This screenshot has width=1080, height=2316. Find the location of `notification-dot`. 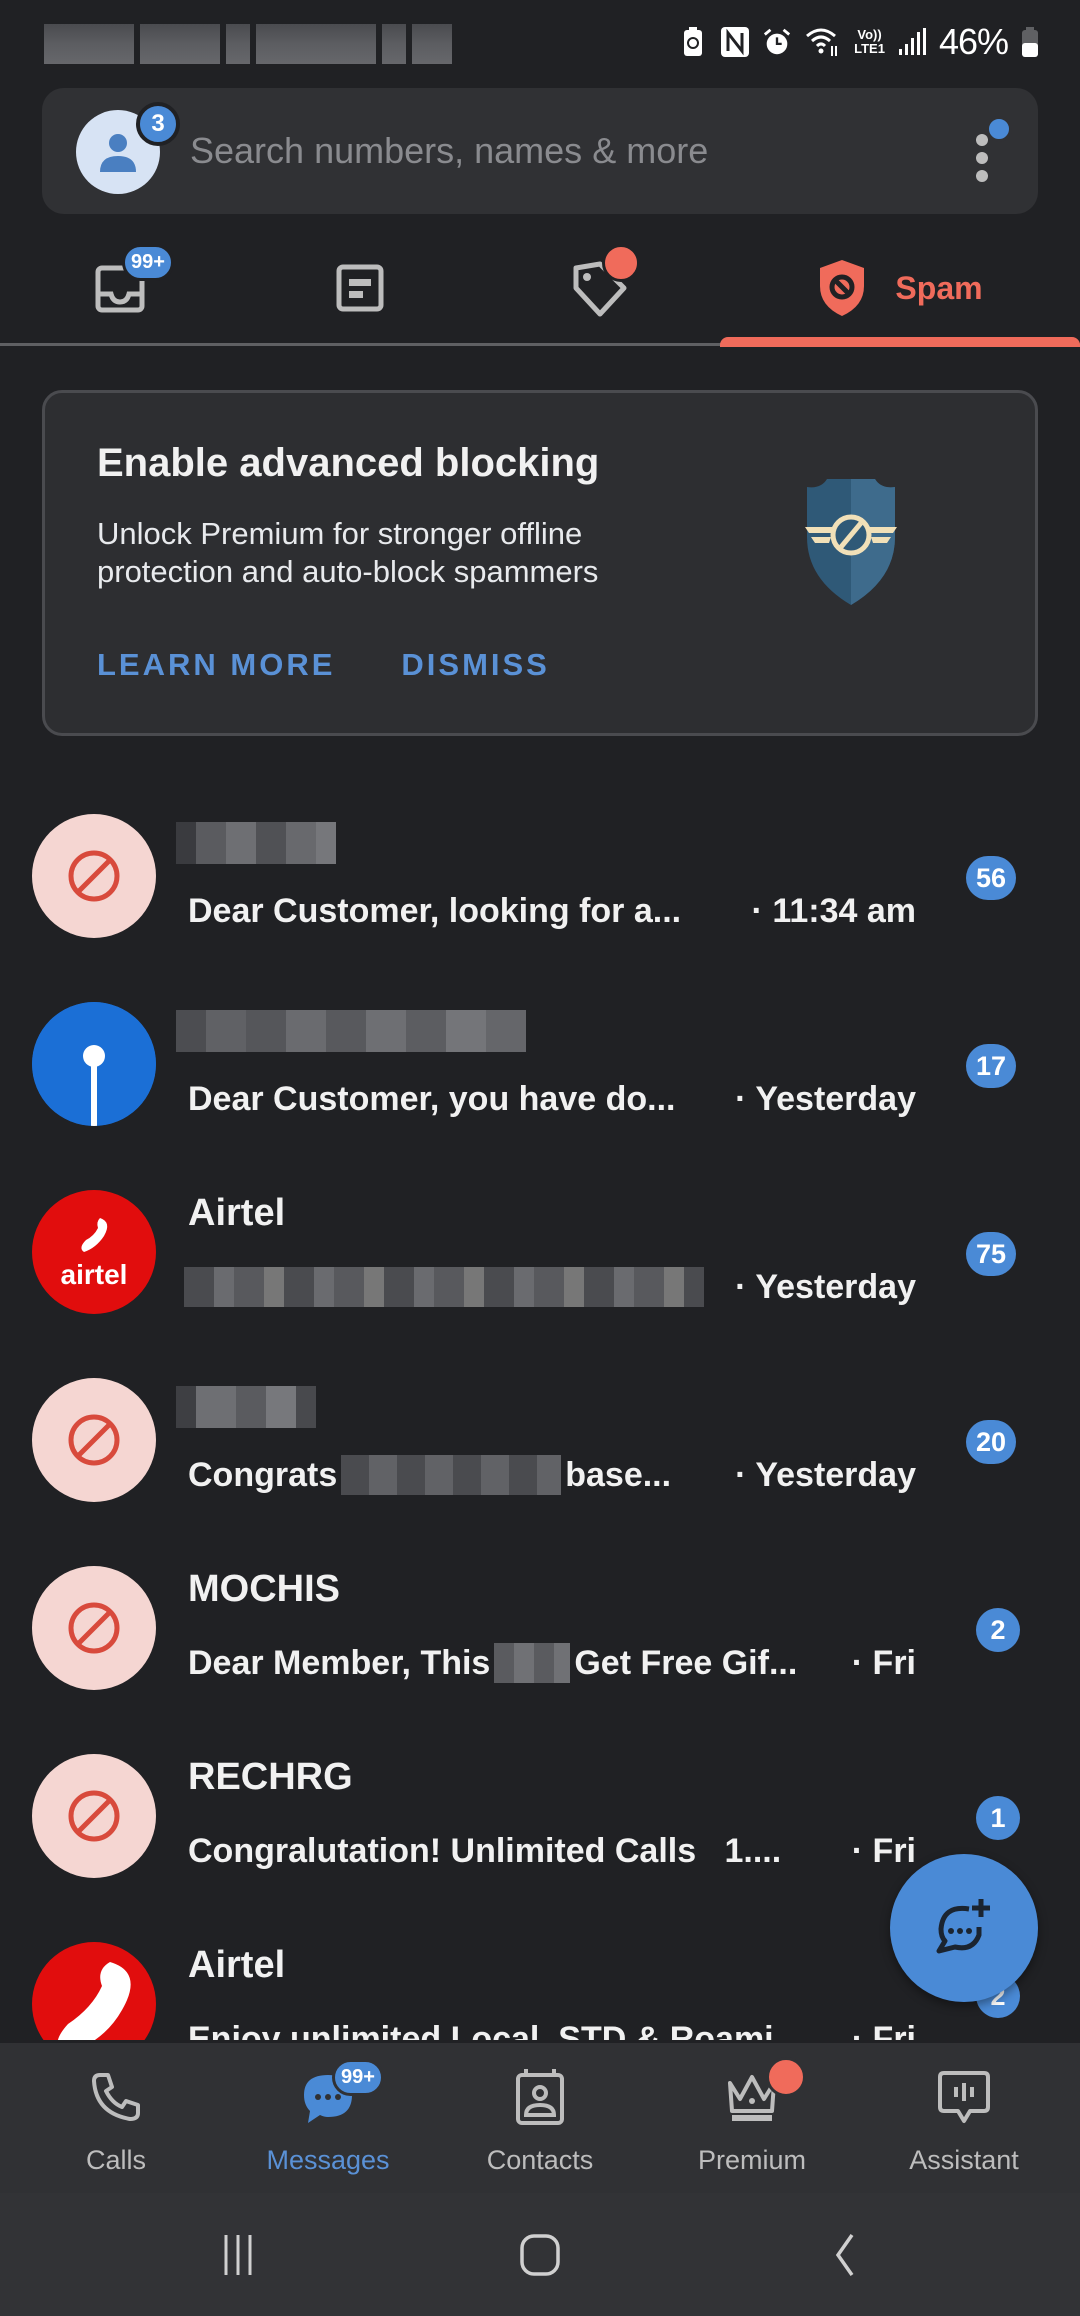

notification-dot is located at coordinates (999, 129).